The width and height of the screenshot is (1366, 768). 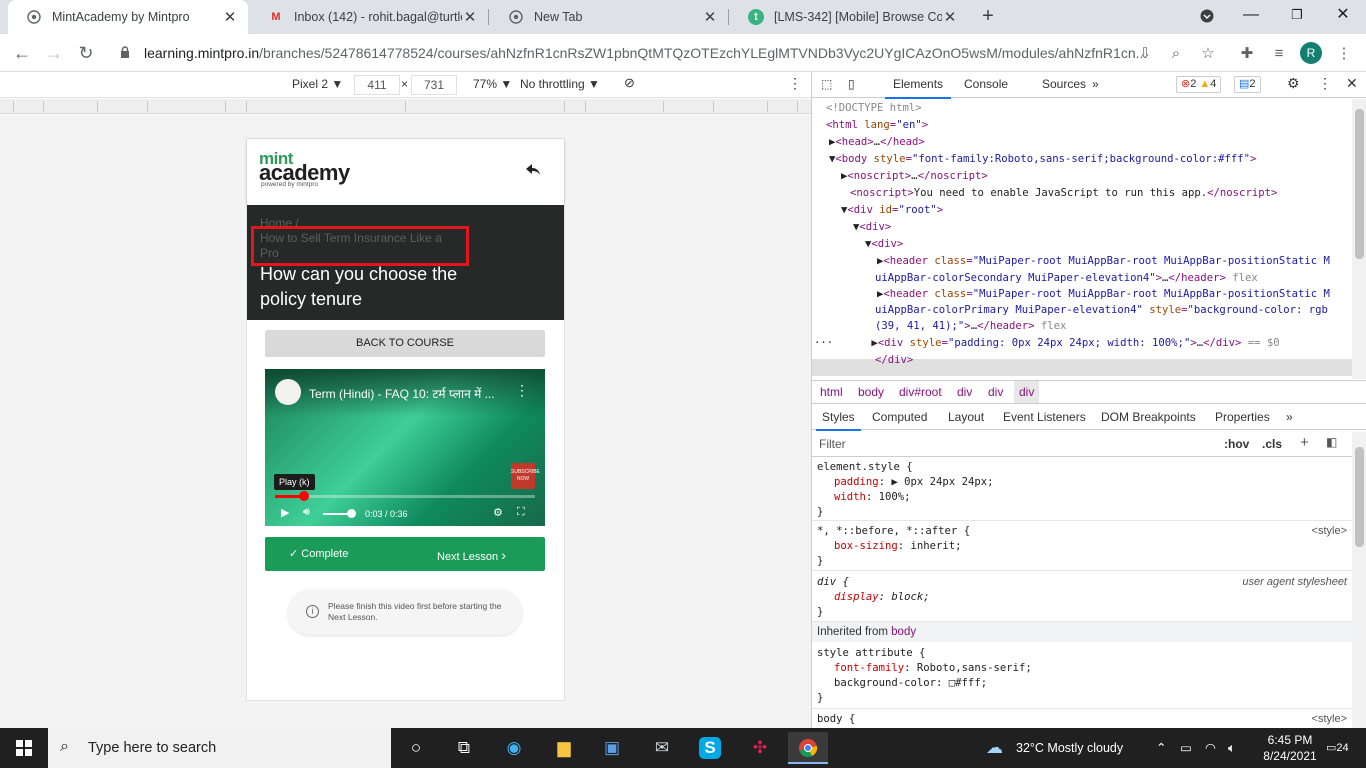 What do you see at coordinates (1325, 83) in the screenshot?
I see `devtools-menu-icon: ⋮` at bounding box center [1325, 83].